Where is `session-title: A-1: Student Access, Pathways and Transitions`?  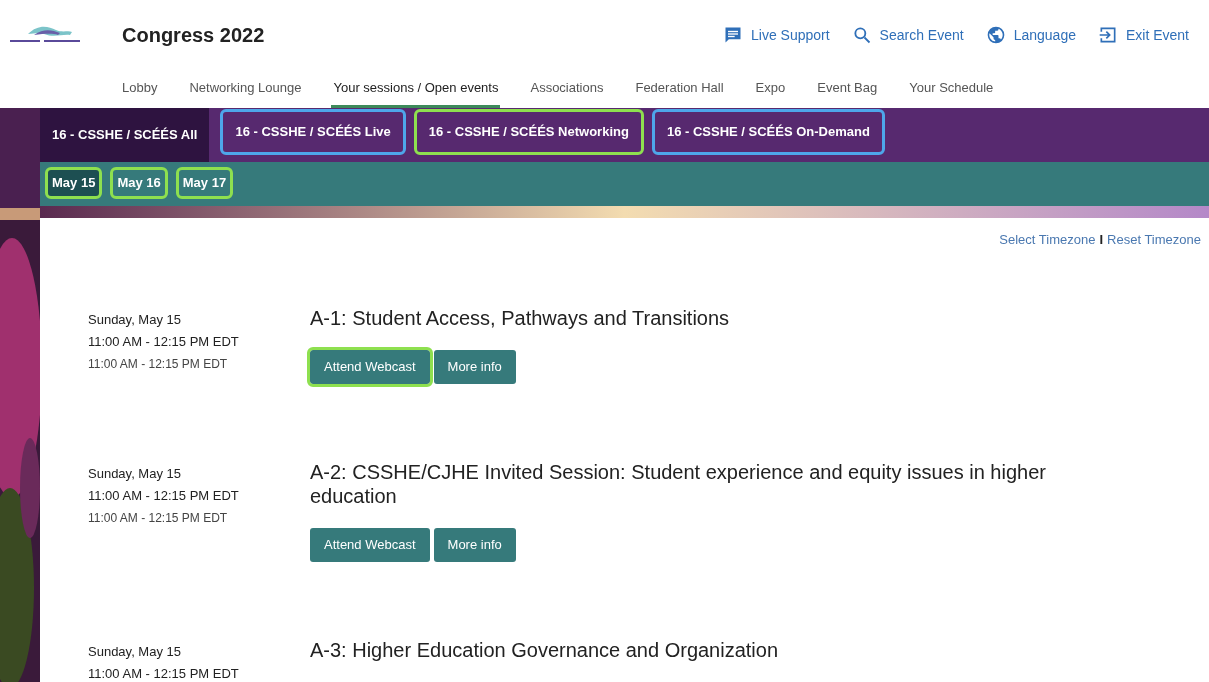 session-title: A-1: Student Access, Pathways and Transitions is located at coordinates (520, 317).